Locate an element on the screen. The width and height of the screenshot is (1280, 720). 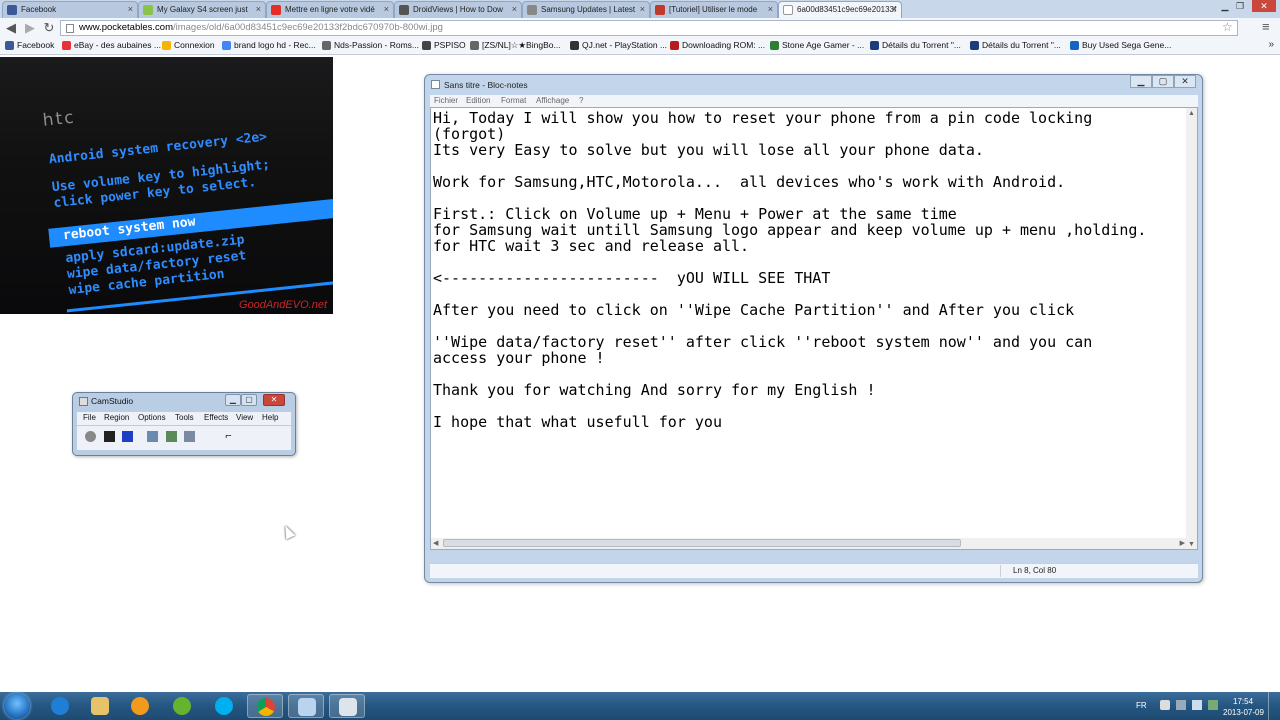
site-favicon-icon is located at coordinates (574, 45).